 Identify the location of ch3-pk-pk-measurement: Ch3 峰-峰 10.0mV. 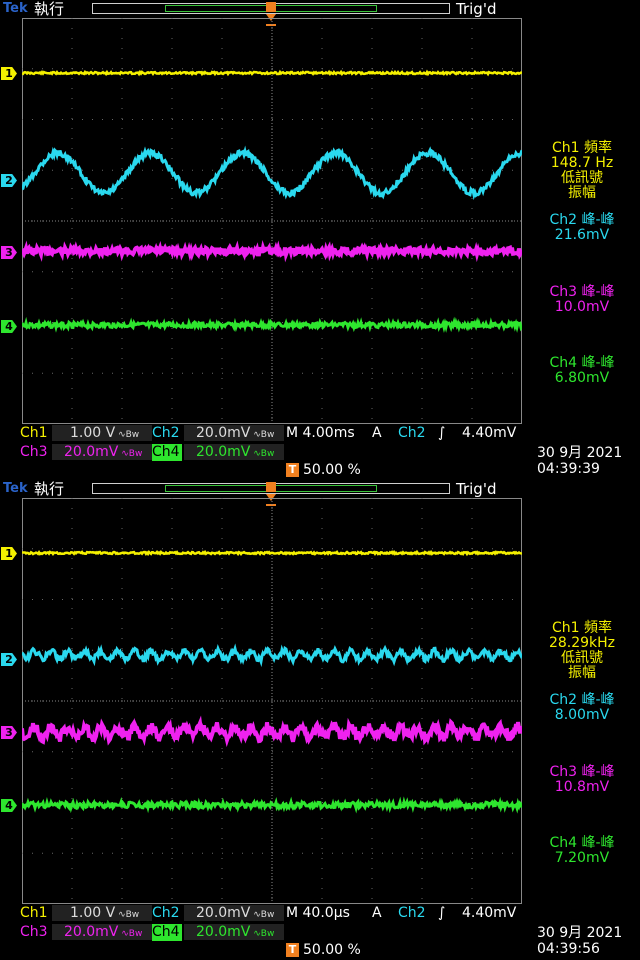
(582, 300).